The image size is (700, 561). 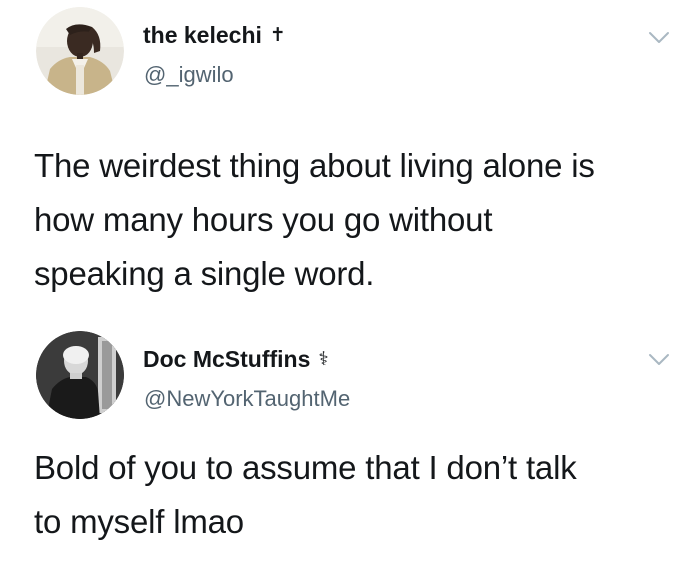 I want to click on medical-symbol-icon: ⚕, so click(x=323, y=359).